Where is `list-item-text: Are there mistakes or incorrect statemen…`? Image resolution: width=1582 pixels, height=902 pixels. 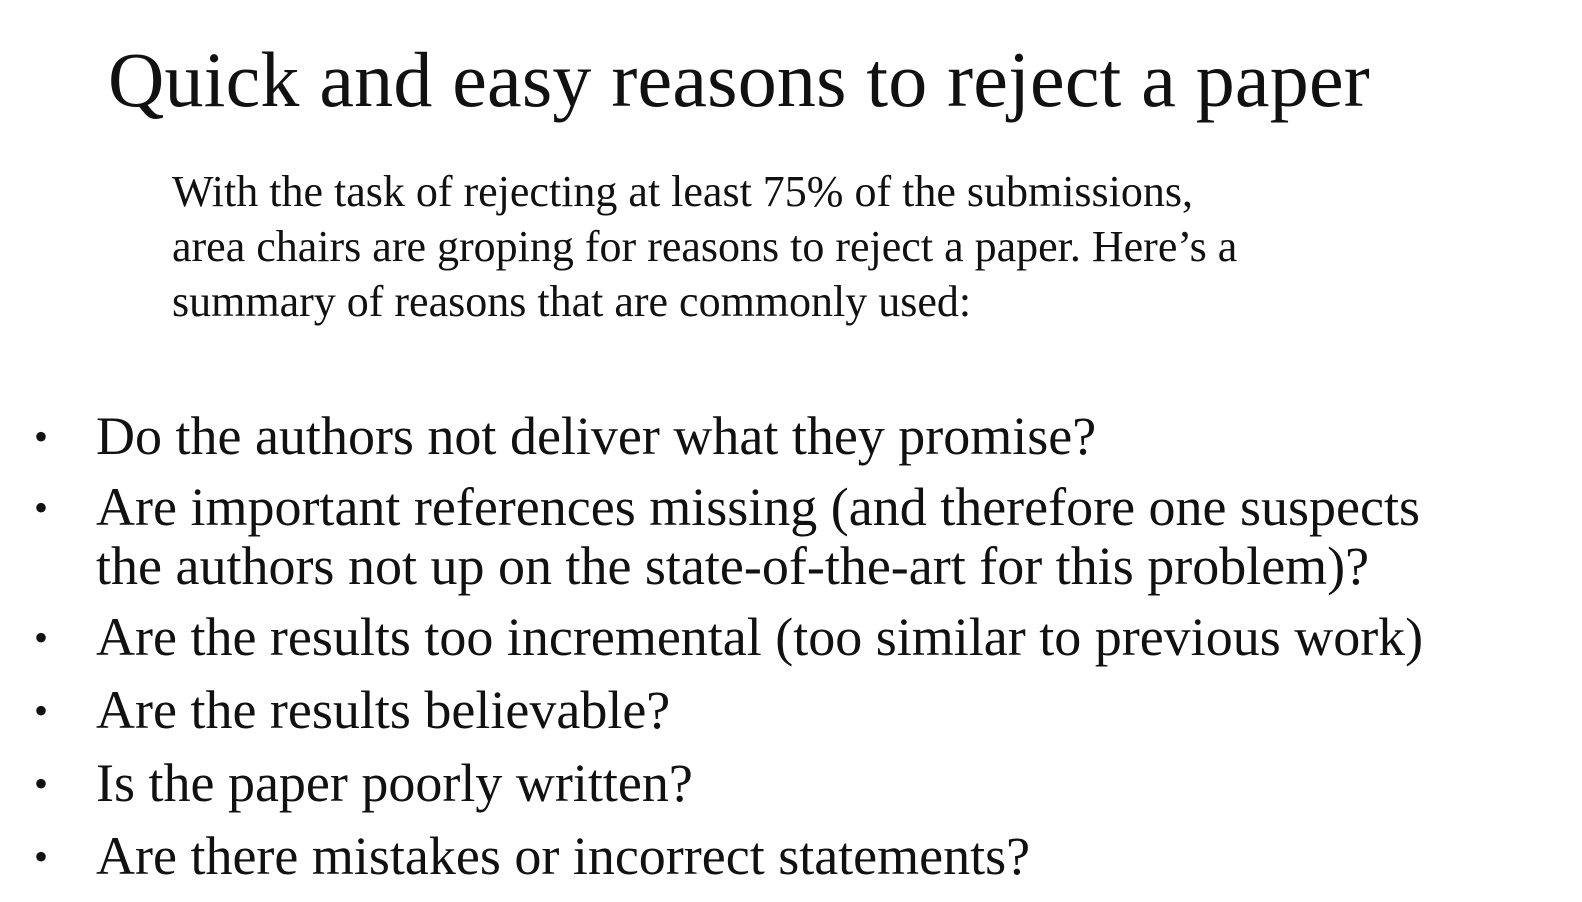
list-item-text: Are there mistakes or incorrect statemen… is located at coordinates (759, 856).